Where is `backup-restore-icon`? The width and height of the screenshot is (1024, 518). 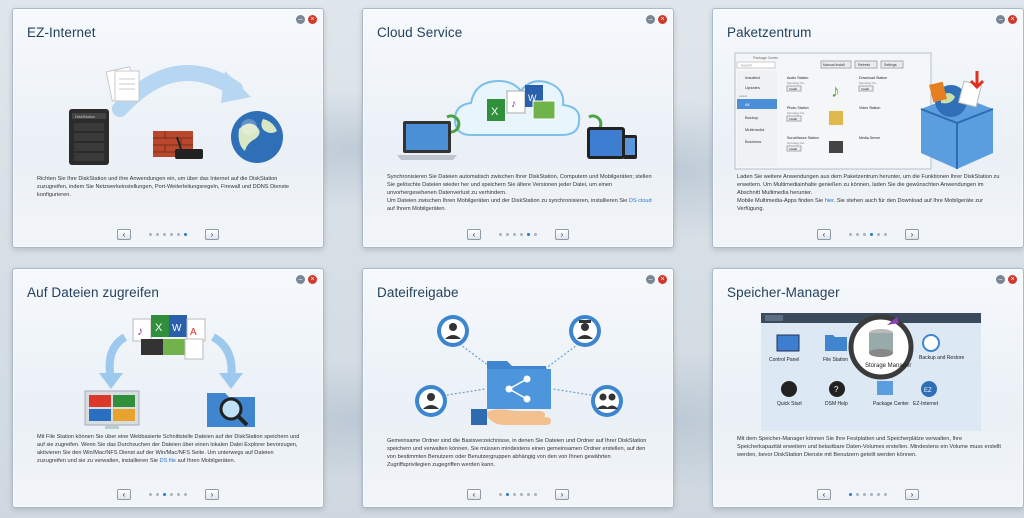 backup-restore-icon is located at coordinates (931, 343).